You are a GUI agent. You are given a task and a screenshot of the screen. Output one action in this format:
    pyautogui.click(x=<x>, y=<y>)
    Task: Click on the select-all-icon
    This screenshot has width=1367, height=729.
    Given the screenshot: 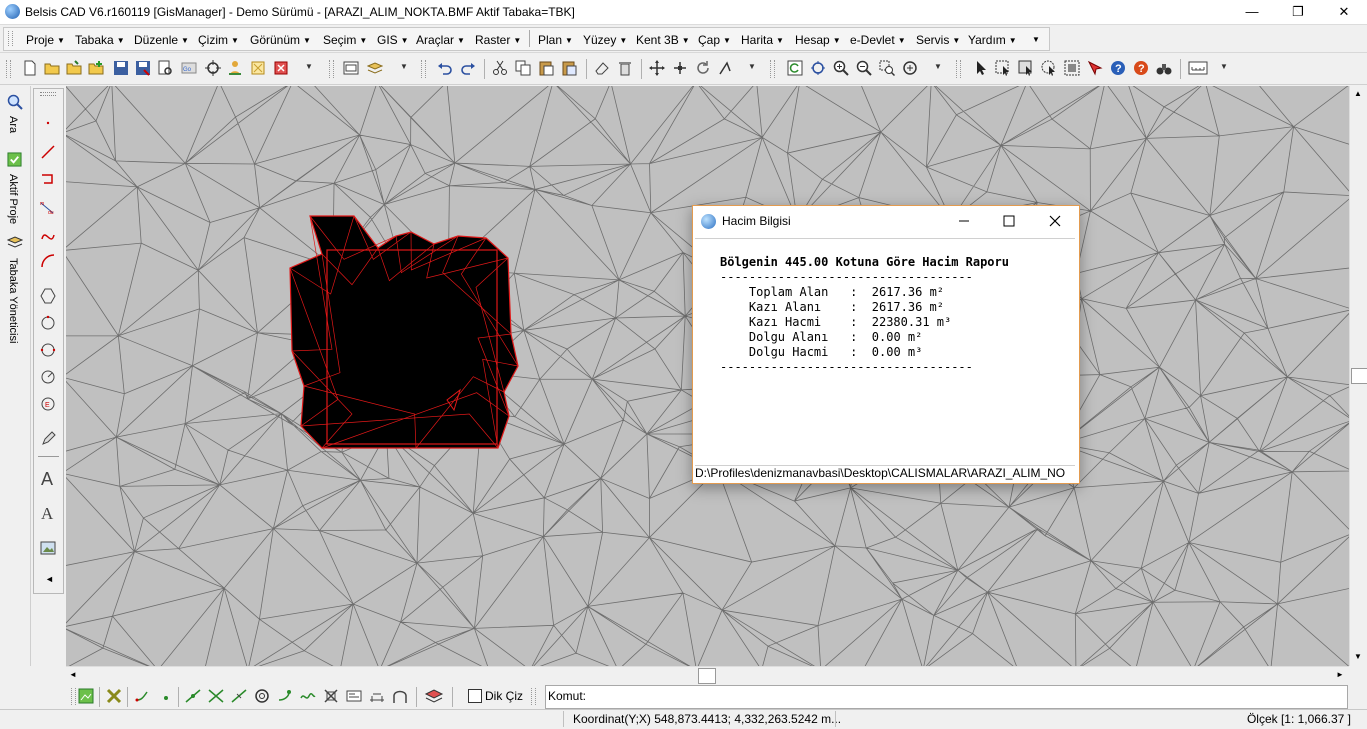 What is the action you would take?
    pyautogui.click(x=1072, y=68)
    